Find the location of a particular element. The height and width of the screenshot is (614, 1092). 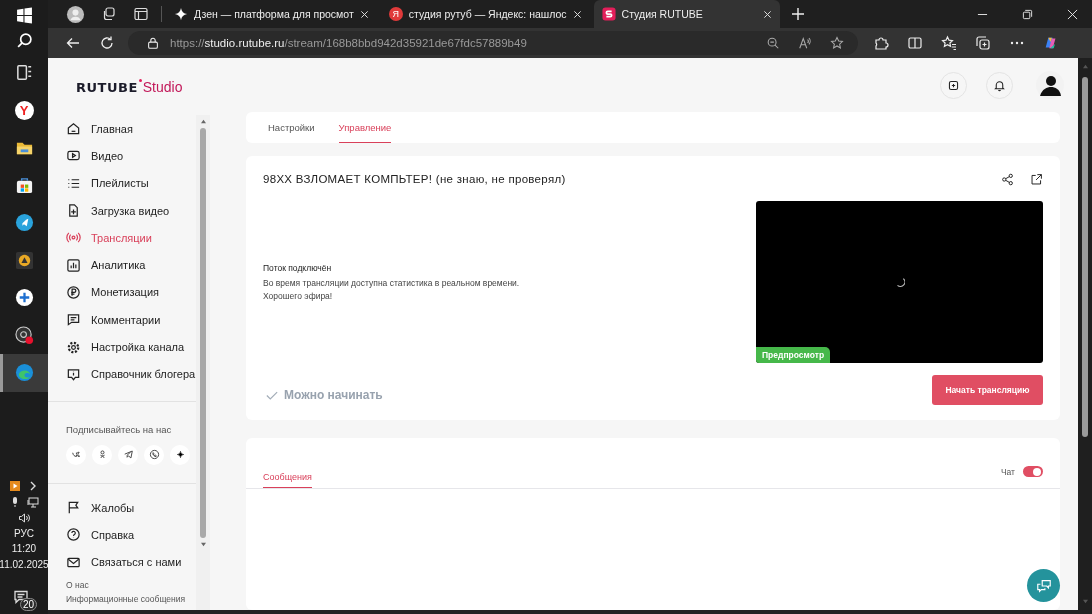

profile-icon is located at coordinates (75, 14).